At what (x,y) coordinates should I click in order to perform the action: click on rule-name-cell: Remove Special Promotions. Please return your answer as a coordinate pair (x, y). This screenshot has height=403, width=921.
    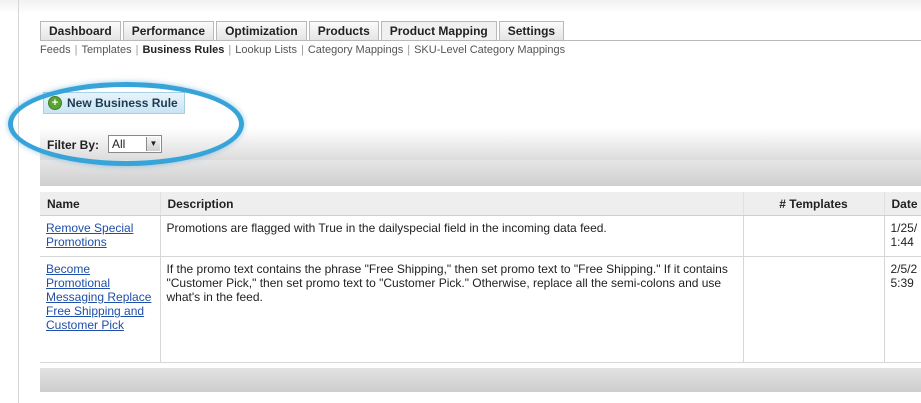
    Looking at the image, I should click on (100, 236).